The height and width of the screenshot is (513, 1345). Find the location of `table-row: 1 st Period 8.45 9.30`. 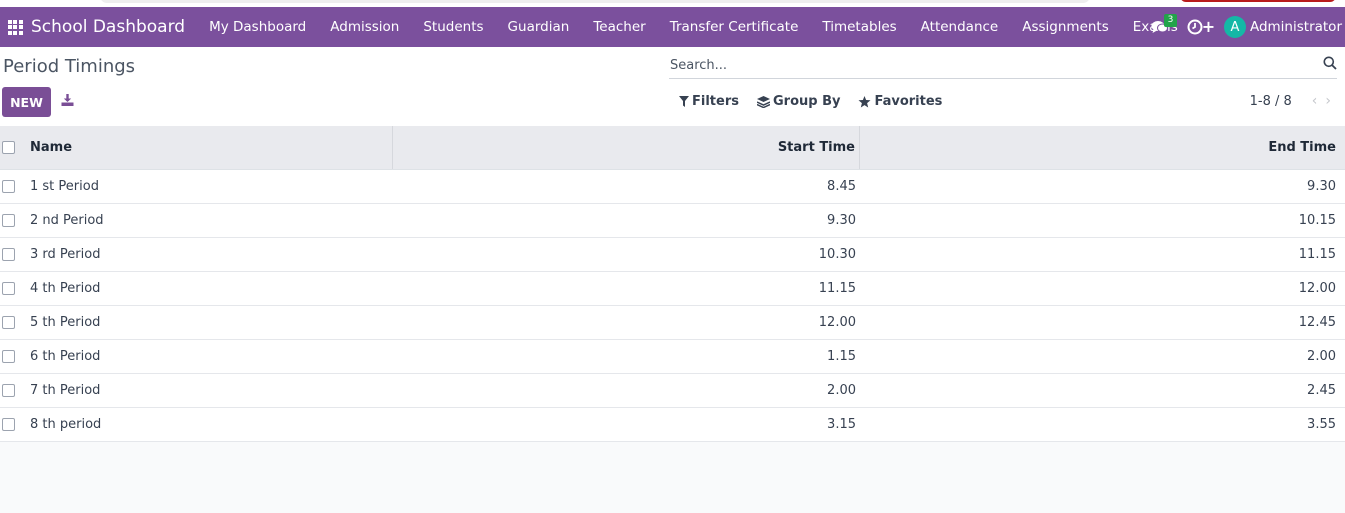

table-row: 1 st Period 8.45 9.30 is located at coordinates (672, 187).